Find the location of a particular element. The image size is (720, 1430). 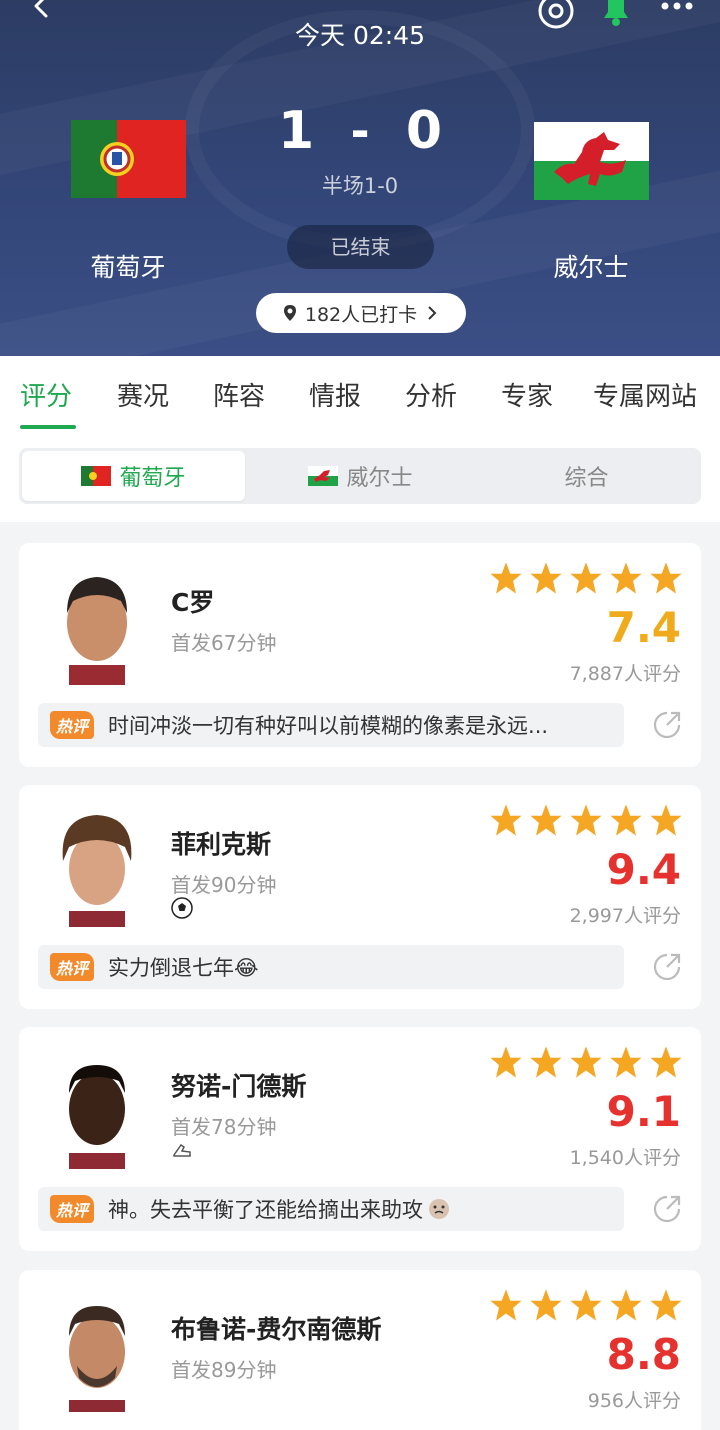

main-tab-bar: 评分 赛况 阵容 情报 分析 专家 专属网站 is located at coordinates (360, 394).